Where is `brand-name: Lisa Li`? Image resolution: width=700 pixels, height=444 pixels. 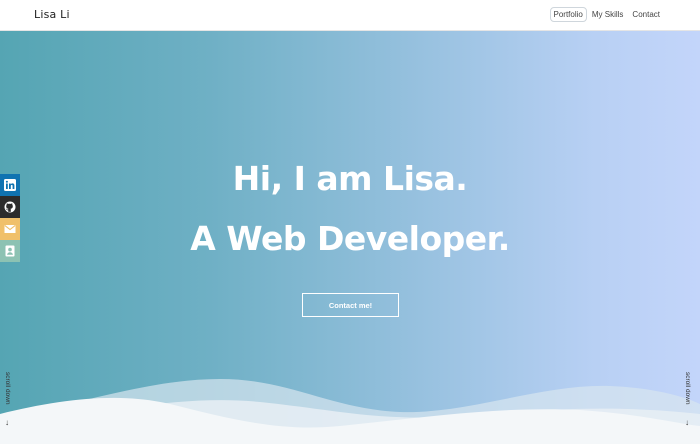
brand-name: Lisa Li is located at coordinates (52, 14).